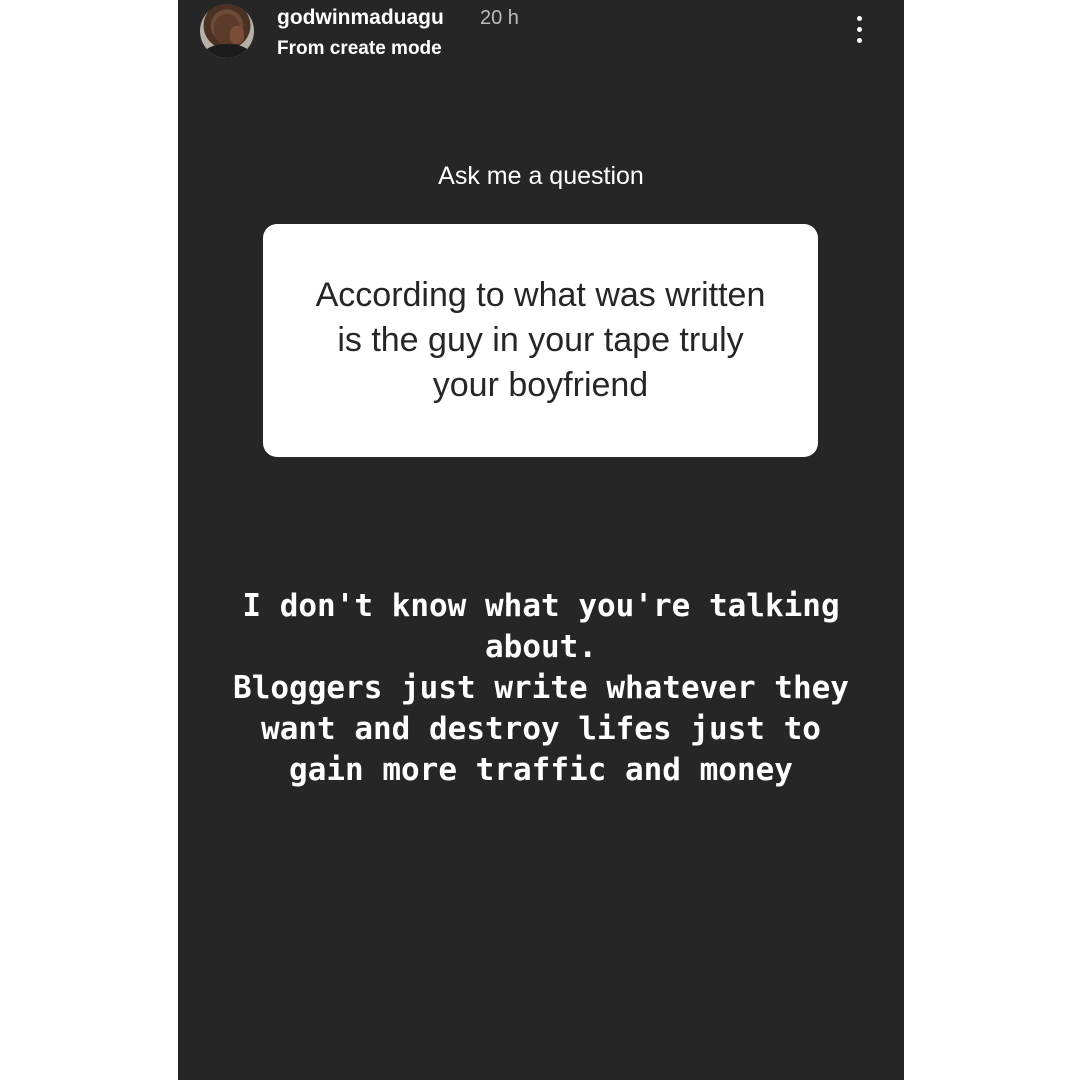 Image resolution: width=1080 pixels, height=1080 pixels. I want to click on avatar-shirt, so click(227, 51).